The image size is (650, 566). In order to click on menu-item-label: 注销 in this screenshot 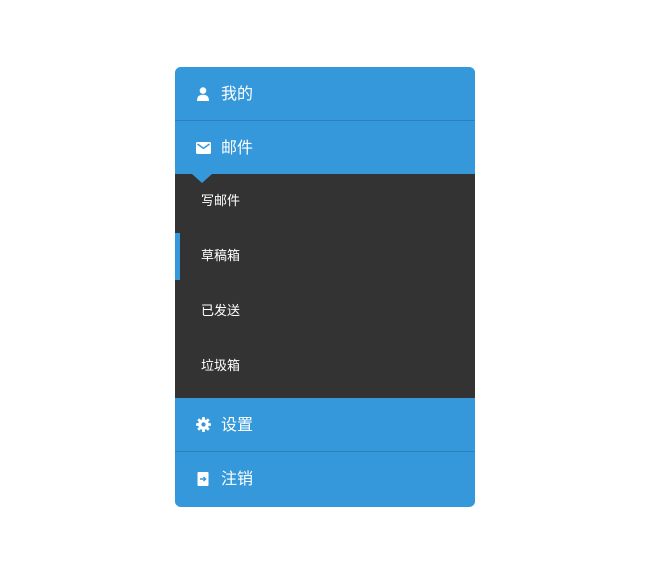, I will do `click(237, 478)`.